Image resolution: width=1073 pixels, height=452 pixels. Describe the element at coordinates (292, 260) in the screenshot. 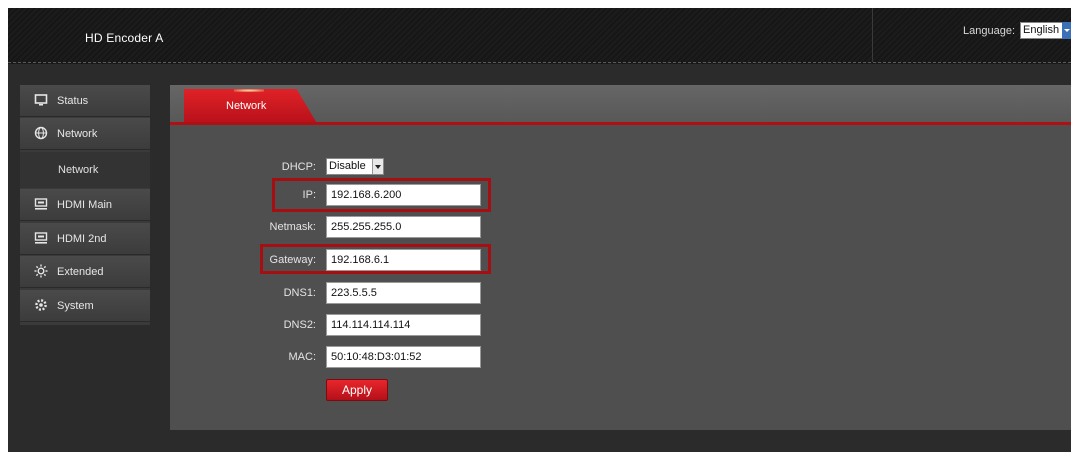

I see `gateway-label: Gateway:` at that location.